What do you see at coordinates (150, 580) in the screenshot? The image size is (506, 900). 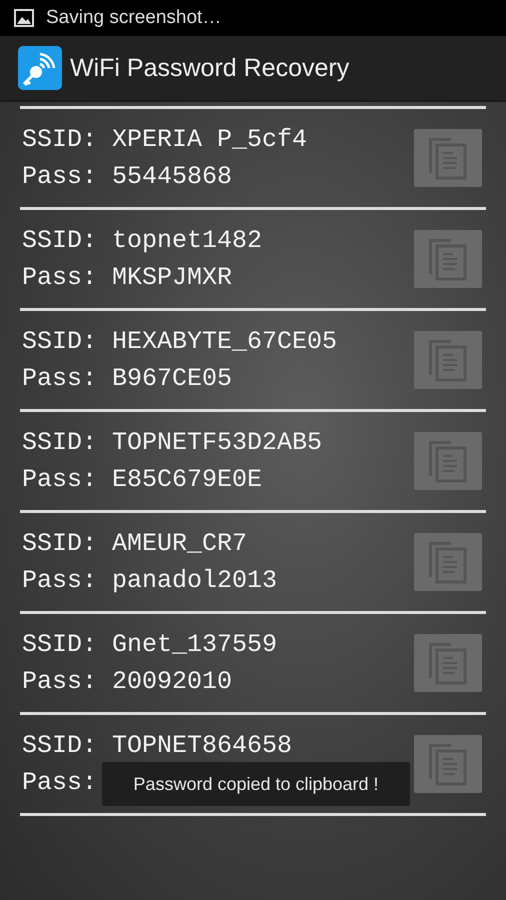 I see `password-text: Pass: panadol2013` at bounding box center [150, 580].